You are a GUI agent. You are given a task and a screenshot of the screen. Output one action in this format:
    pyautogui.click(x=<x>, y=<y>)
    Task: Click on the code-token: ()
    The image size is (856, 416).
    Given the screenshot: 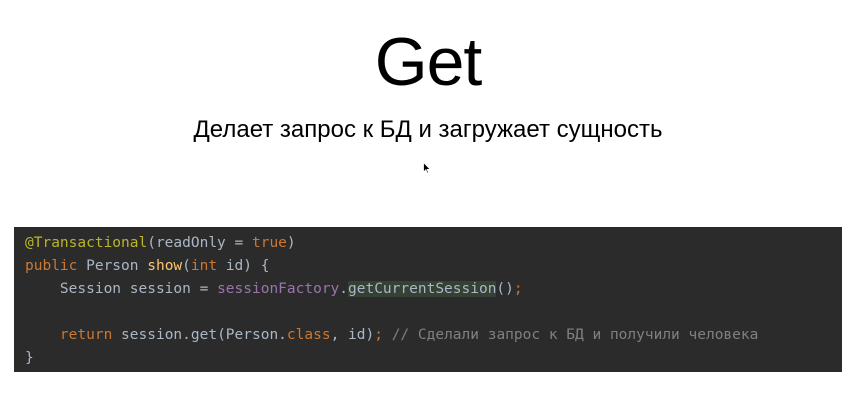 What is the action you would take?
    pyautogui.click(x=505, y=289)
    